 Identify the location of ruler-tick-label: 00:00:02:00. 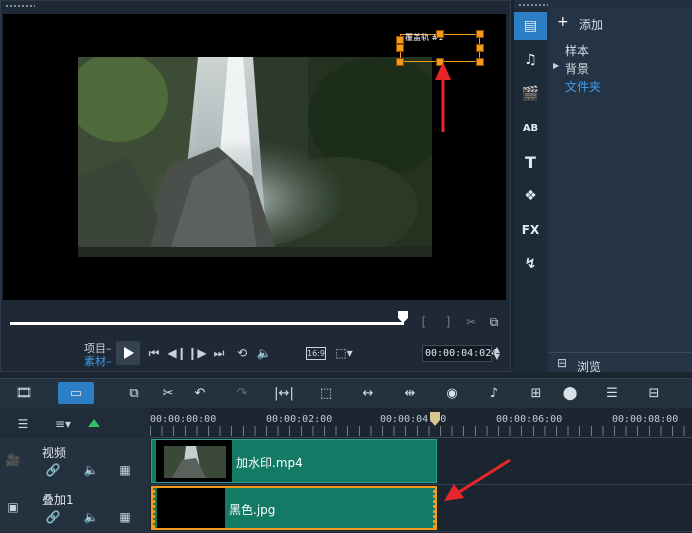
(299, 419).